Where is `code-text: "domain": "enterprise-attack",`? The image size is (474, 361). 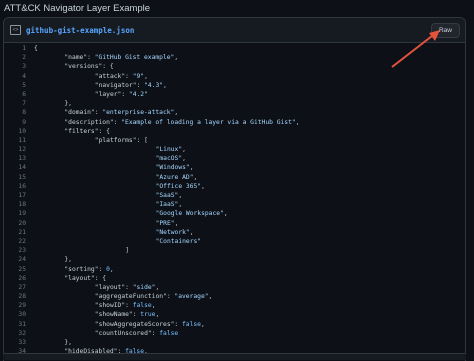 code-text: "domain": "enterprise-attack", is located at coordinates (106, 112).